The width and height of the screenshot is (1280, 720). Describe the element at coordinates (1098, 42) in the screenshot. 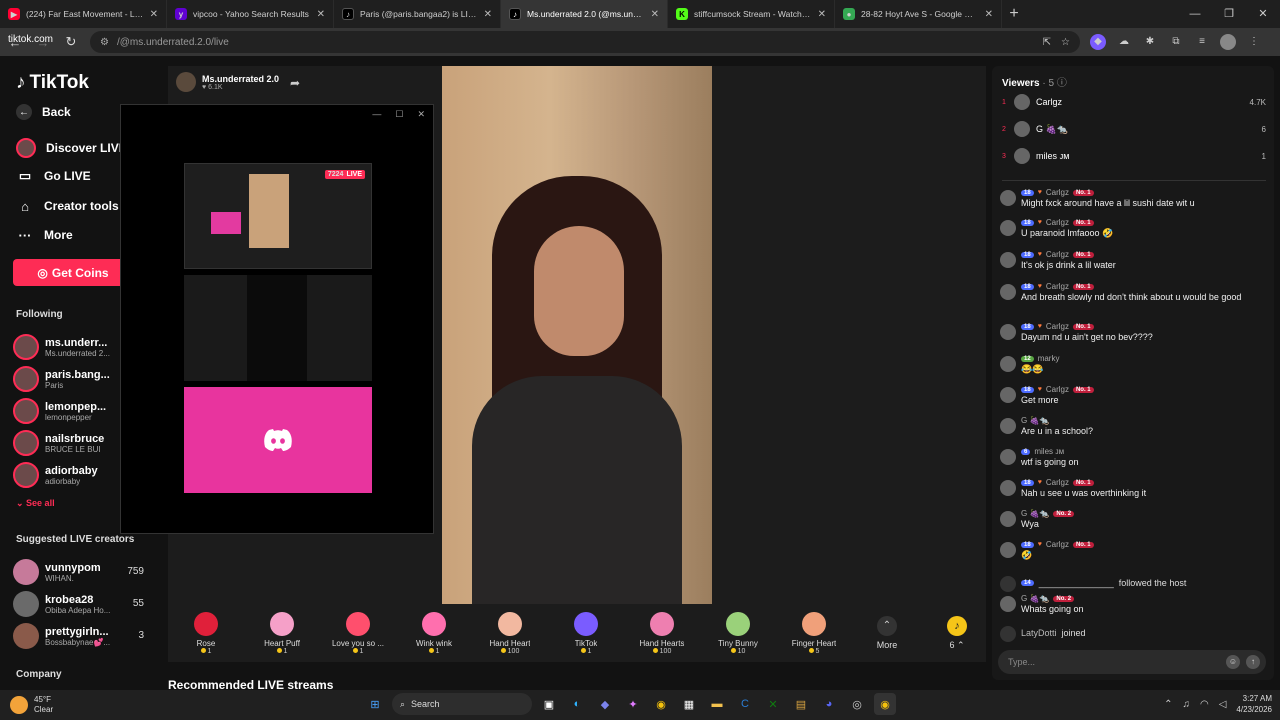

I see `extension-icon: ◆` at that location.